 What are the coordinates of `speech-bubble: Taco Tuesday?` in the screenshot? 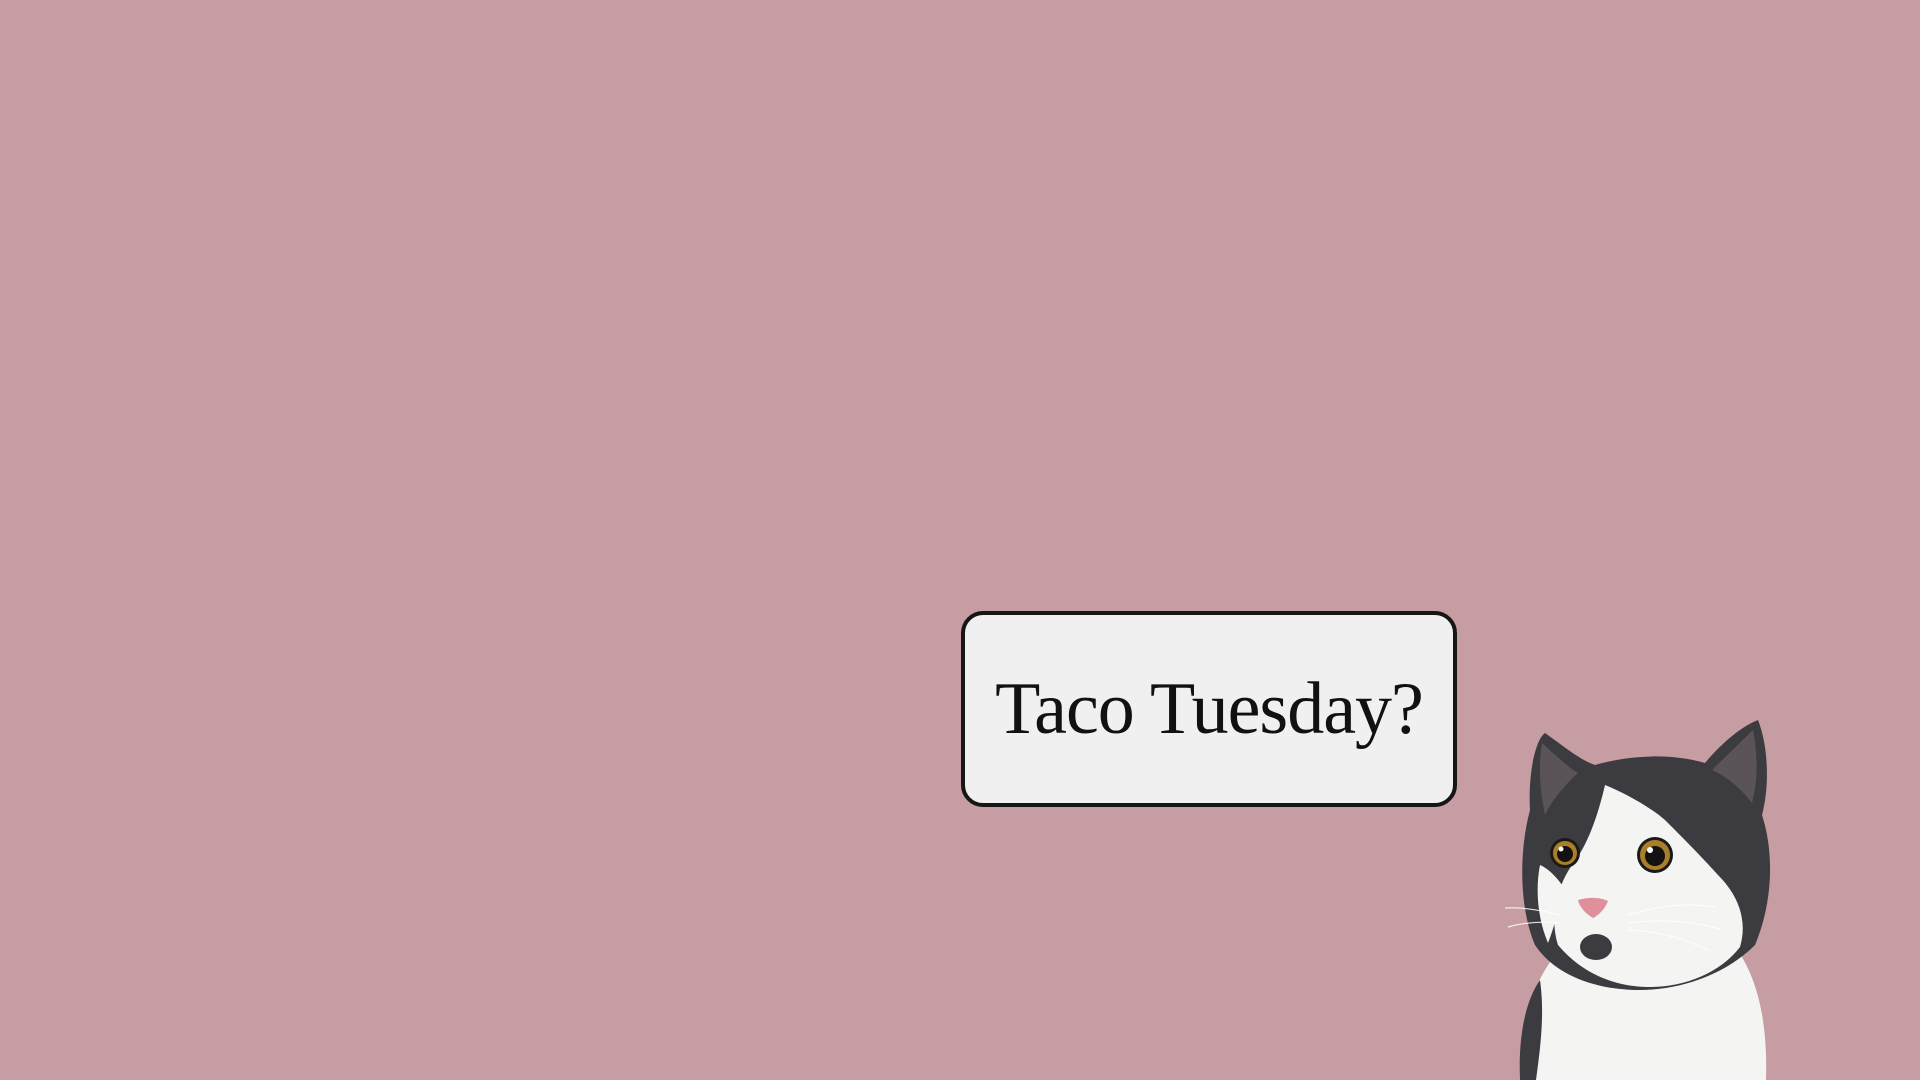 It's located at (1209, 709).